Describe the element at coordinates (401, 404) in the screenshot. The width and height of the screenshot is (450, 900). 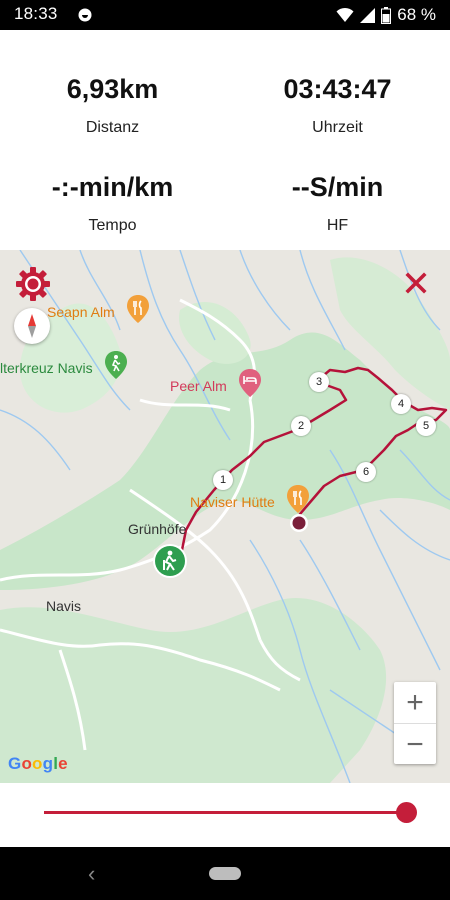
I see `waypoint-marker: 4` at that location.